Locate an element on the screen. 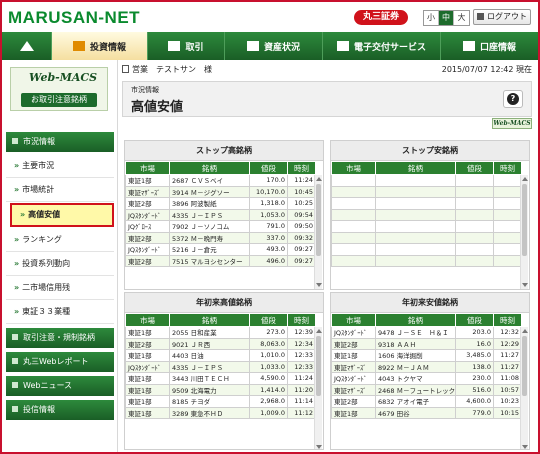  table-row: 東証2部 7515 マルヨシセンター 496.0 09:27 is located at coordinates (220, 260).